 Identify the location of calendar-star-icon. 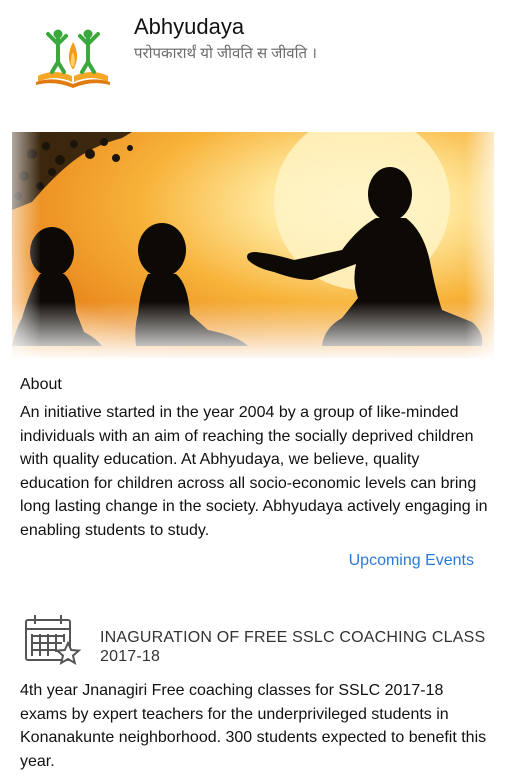
(53, 640).